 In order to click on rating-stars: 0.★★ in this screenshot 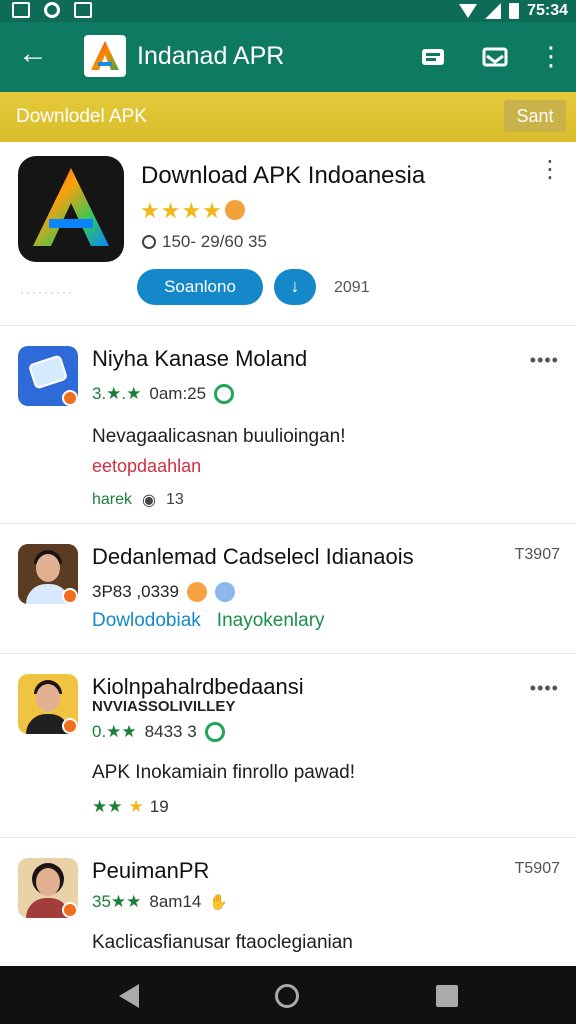, I will do `click(114, 731)`.